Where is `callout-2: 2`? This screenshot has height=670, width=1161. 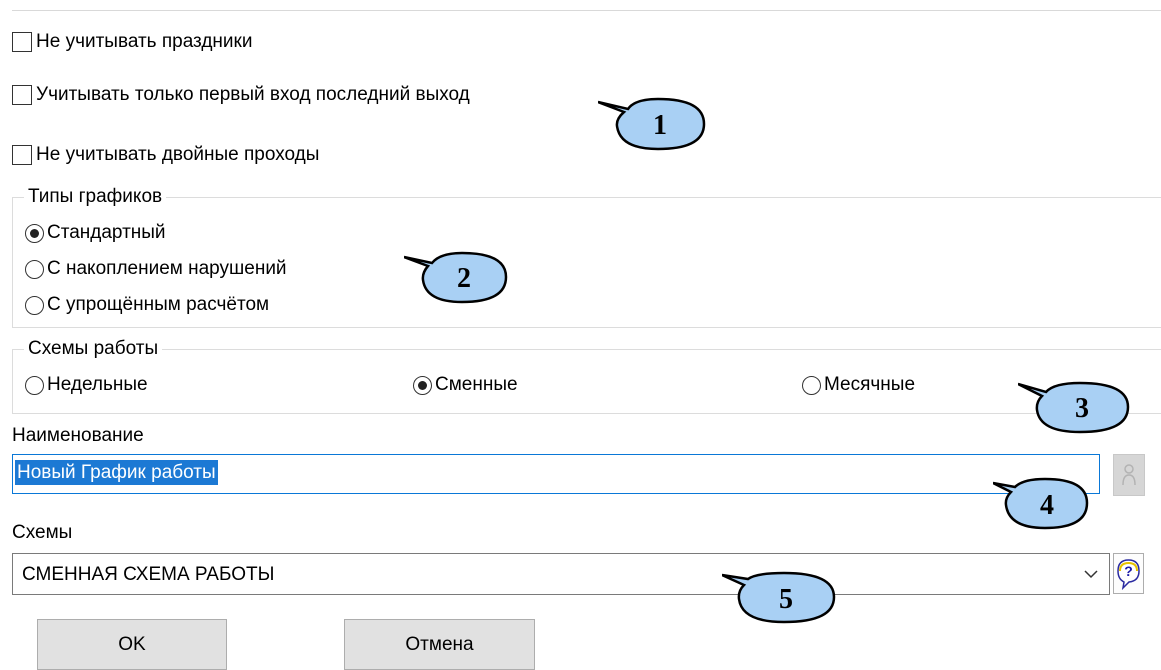
callout-2: 2 is located at coordinates (456, 277).